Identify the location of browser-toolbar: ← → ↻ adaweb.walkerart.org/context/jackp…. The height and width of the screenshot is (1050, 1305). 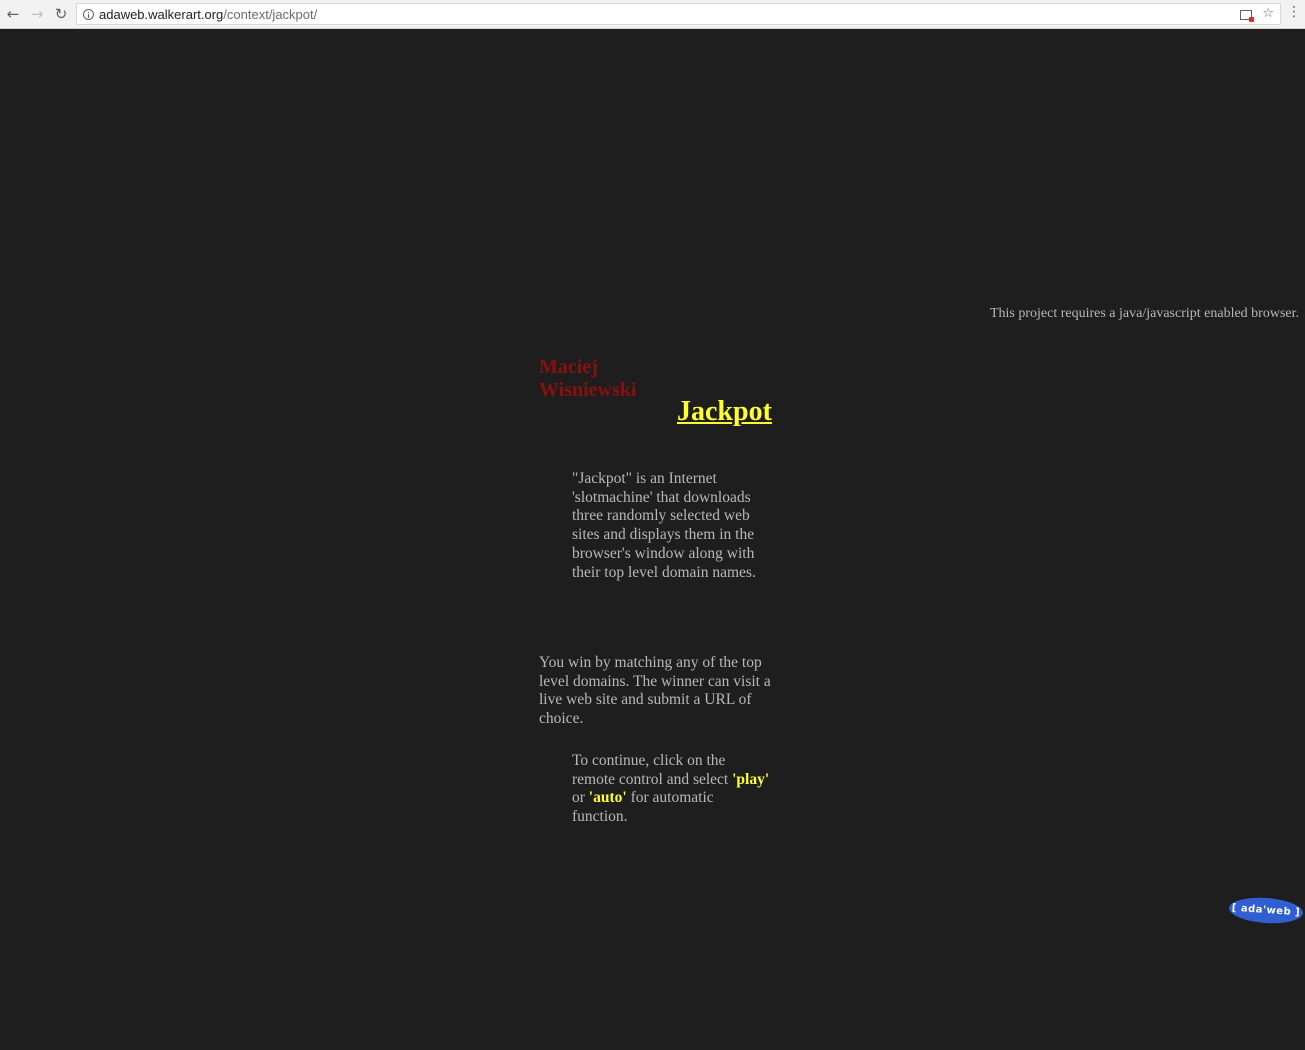
(652, 14).